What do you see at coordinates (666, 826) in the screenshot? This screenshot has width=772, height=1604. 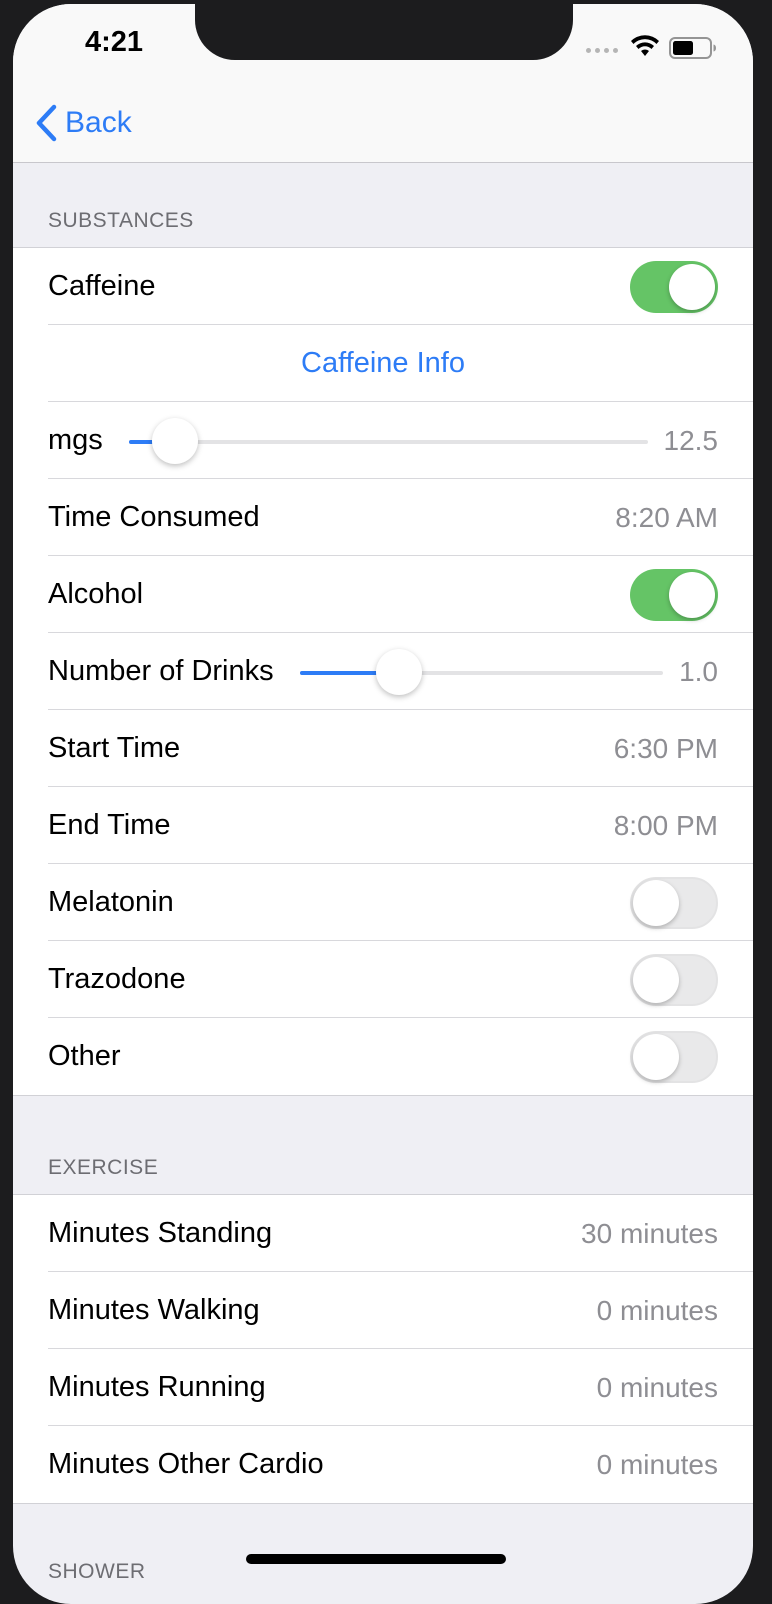 I see `end-time-value: 8:00 PM` at bounding box center [666, 826].